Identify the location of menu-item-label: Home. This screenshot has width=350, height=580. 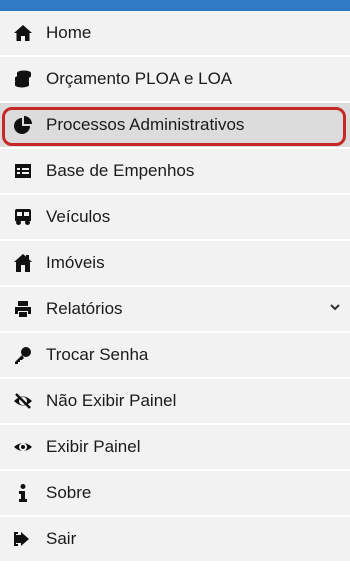
(69, 32).